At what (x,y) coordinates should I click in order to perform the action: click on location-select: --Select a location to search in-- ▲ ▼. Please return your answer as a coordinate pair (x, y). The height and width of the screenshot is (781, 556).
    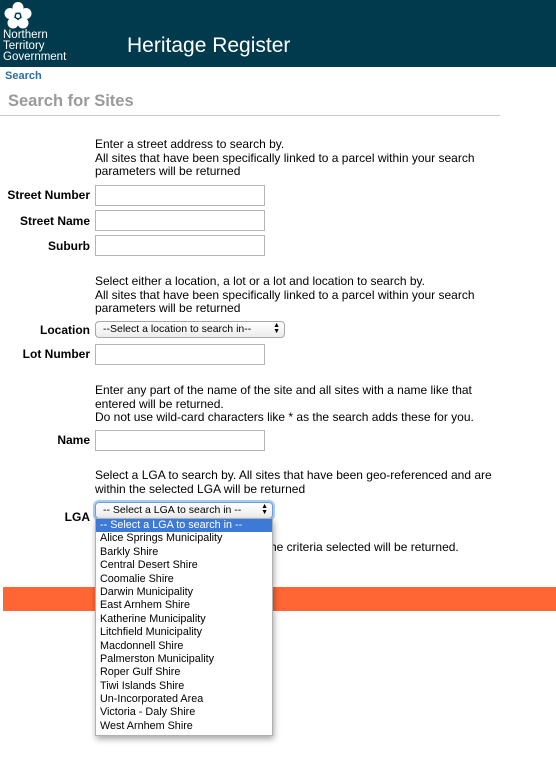
    Looking at the image, I should click on (190, 329).